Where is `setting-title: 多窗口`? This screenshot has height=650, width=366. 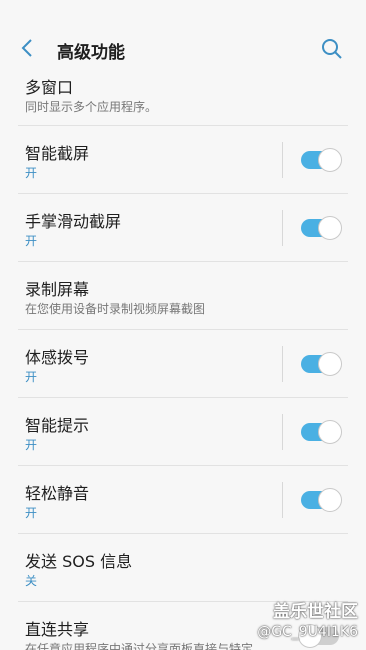 setting-title: 多窗口 is located at coordinates (49, 87).